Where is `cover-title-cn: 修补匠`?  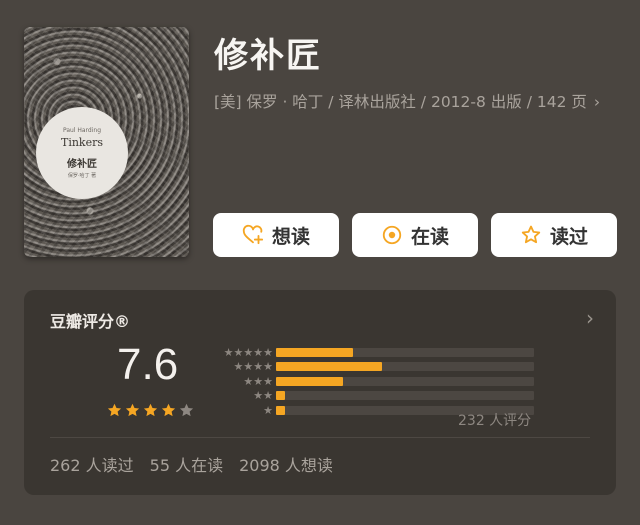
cover-title-cn: 修补匠 is located at coordinates (82, 164).